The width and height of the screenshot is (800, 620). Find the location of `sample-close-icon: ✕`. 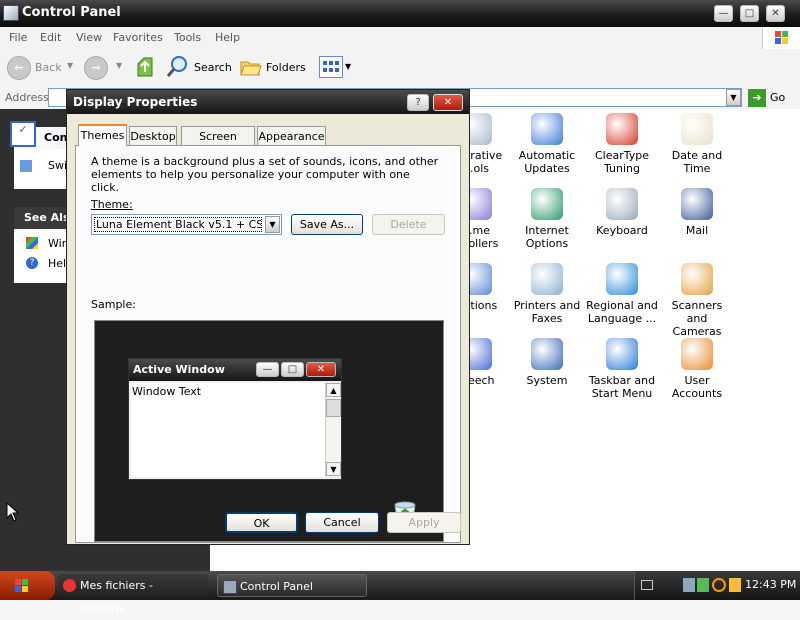

sample-close-icon: ✕ is located at coordinates (321, 369).